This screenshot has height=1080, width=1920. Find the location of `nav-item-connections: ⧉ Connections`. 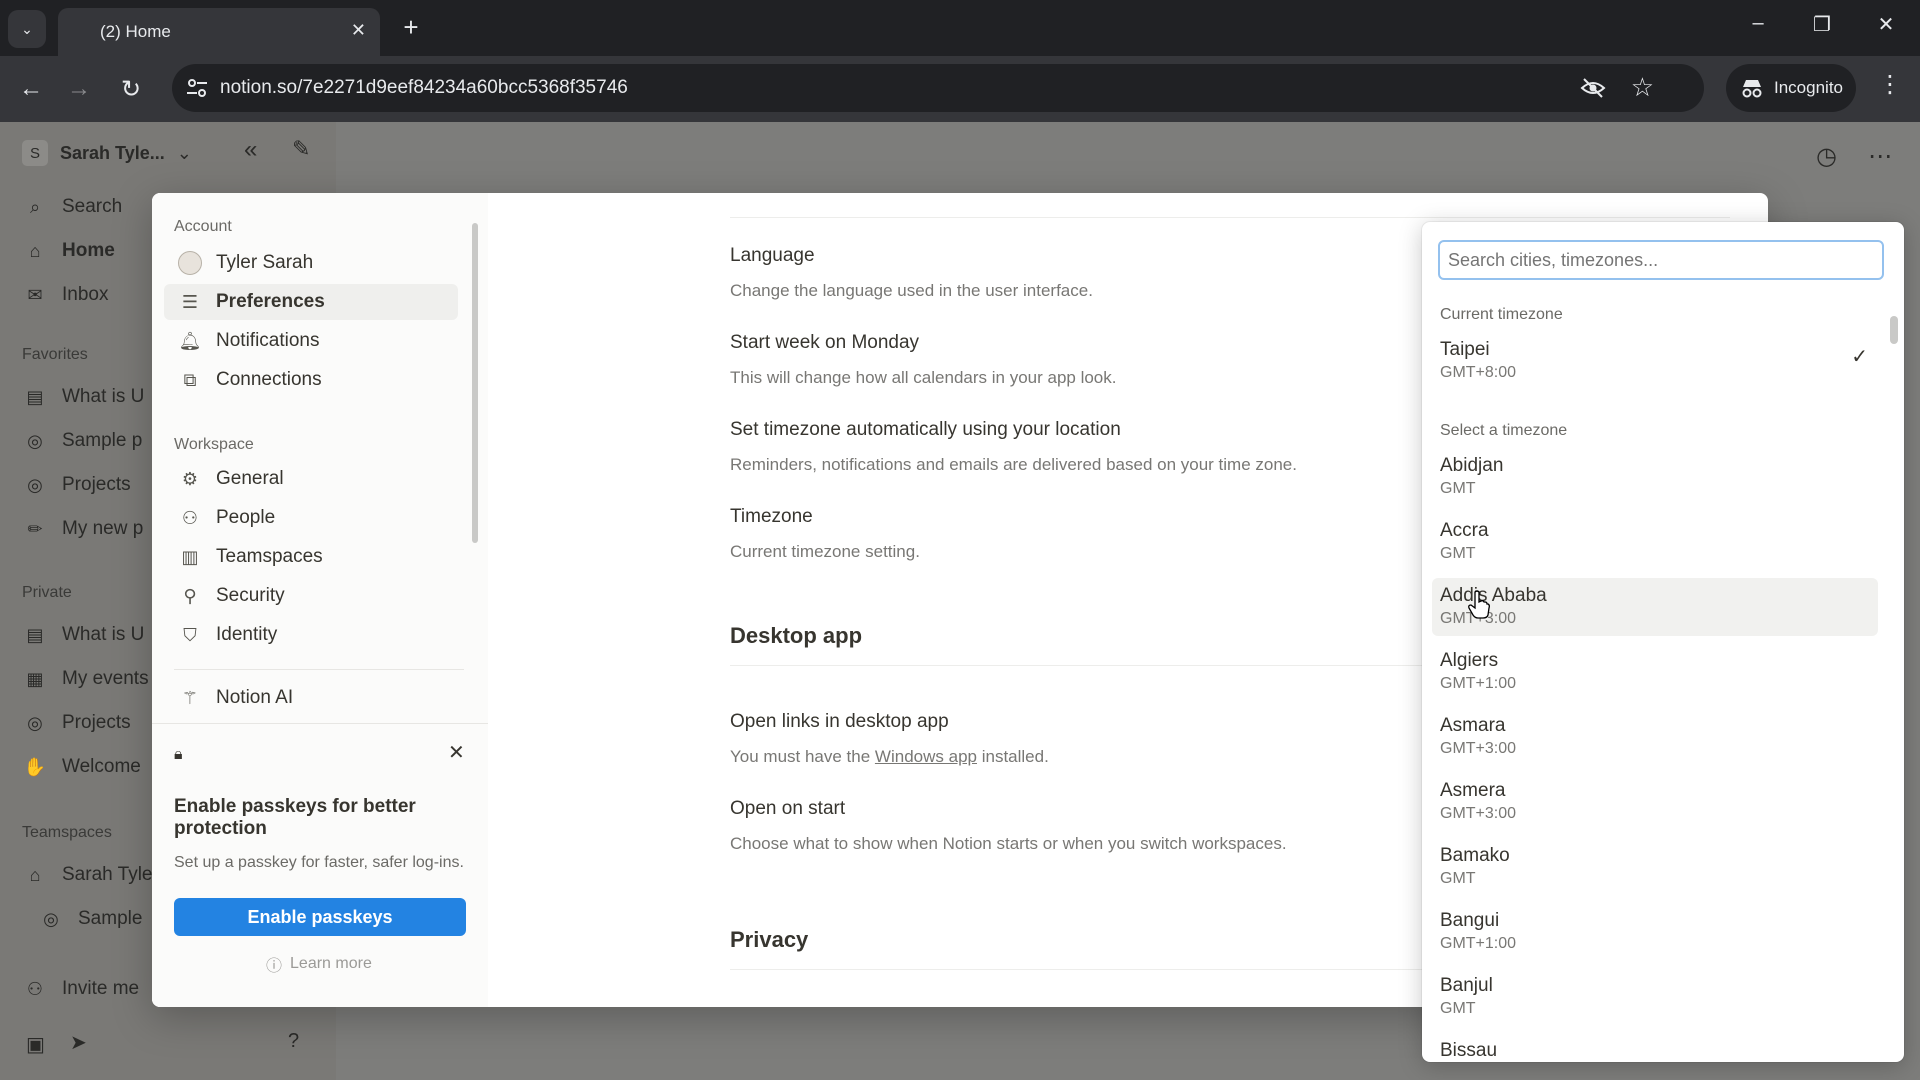

nav-item-connections: ⧉ Connections is located at coordinates (311, 380).